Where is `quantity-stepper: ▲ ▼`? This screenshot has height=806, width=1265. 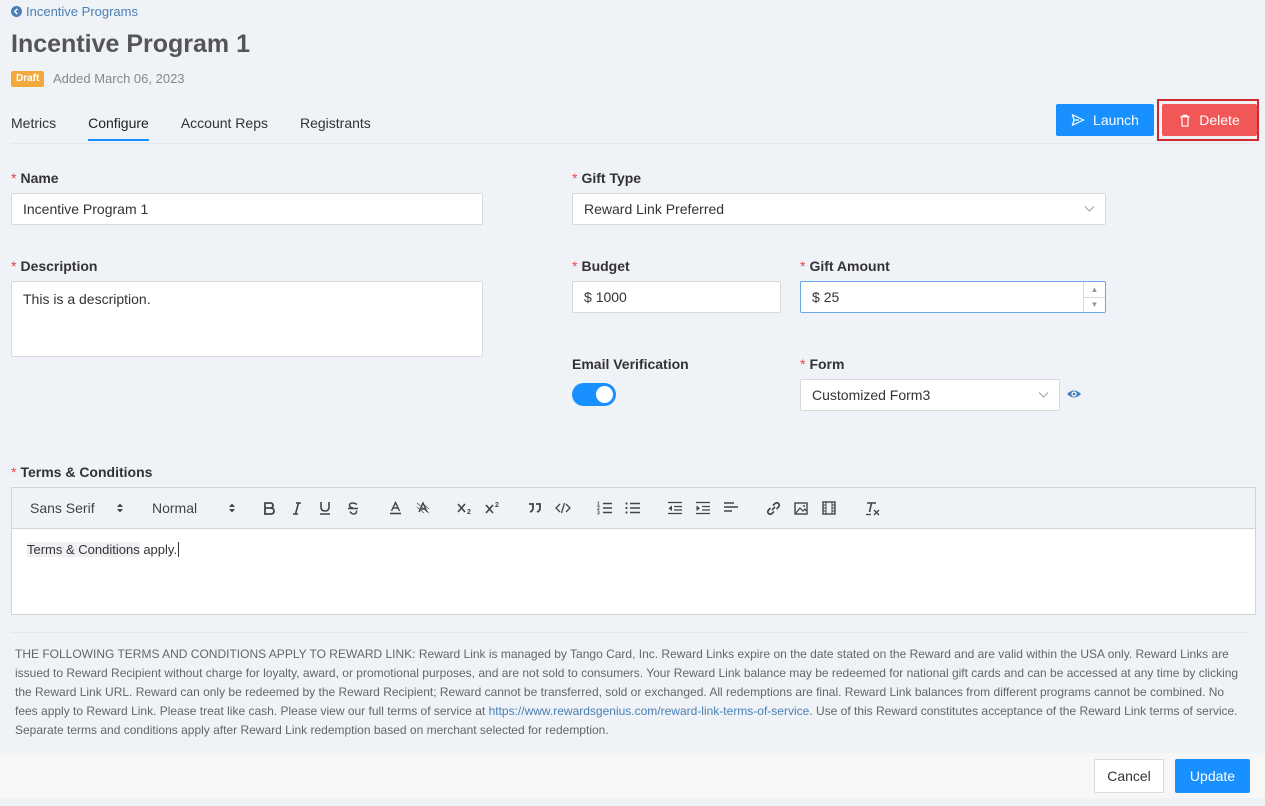 quantity-stepper: ▲ ▼ is located at coordinates (1094, 297).